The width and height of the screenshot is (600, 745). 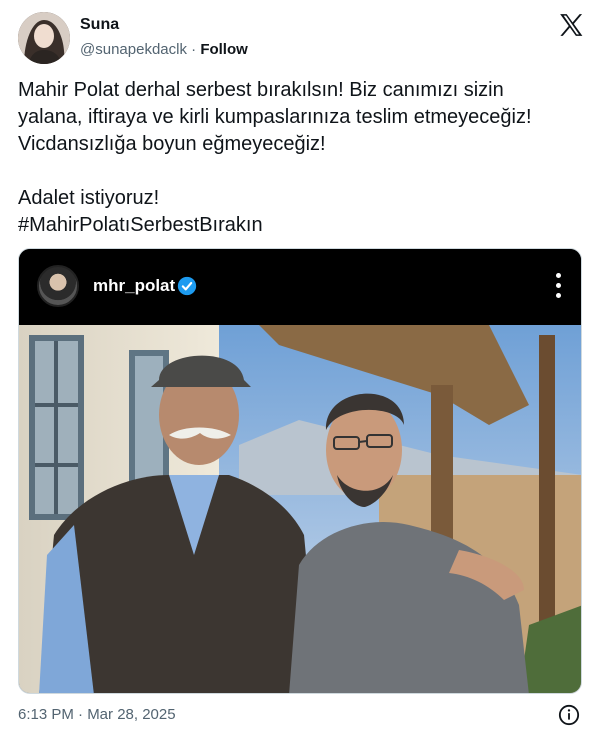 I want to click on tweet-line: Adalet istiyoruz!, so click(x=89, y=198).